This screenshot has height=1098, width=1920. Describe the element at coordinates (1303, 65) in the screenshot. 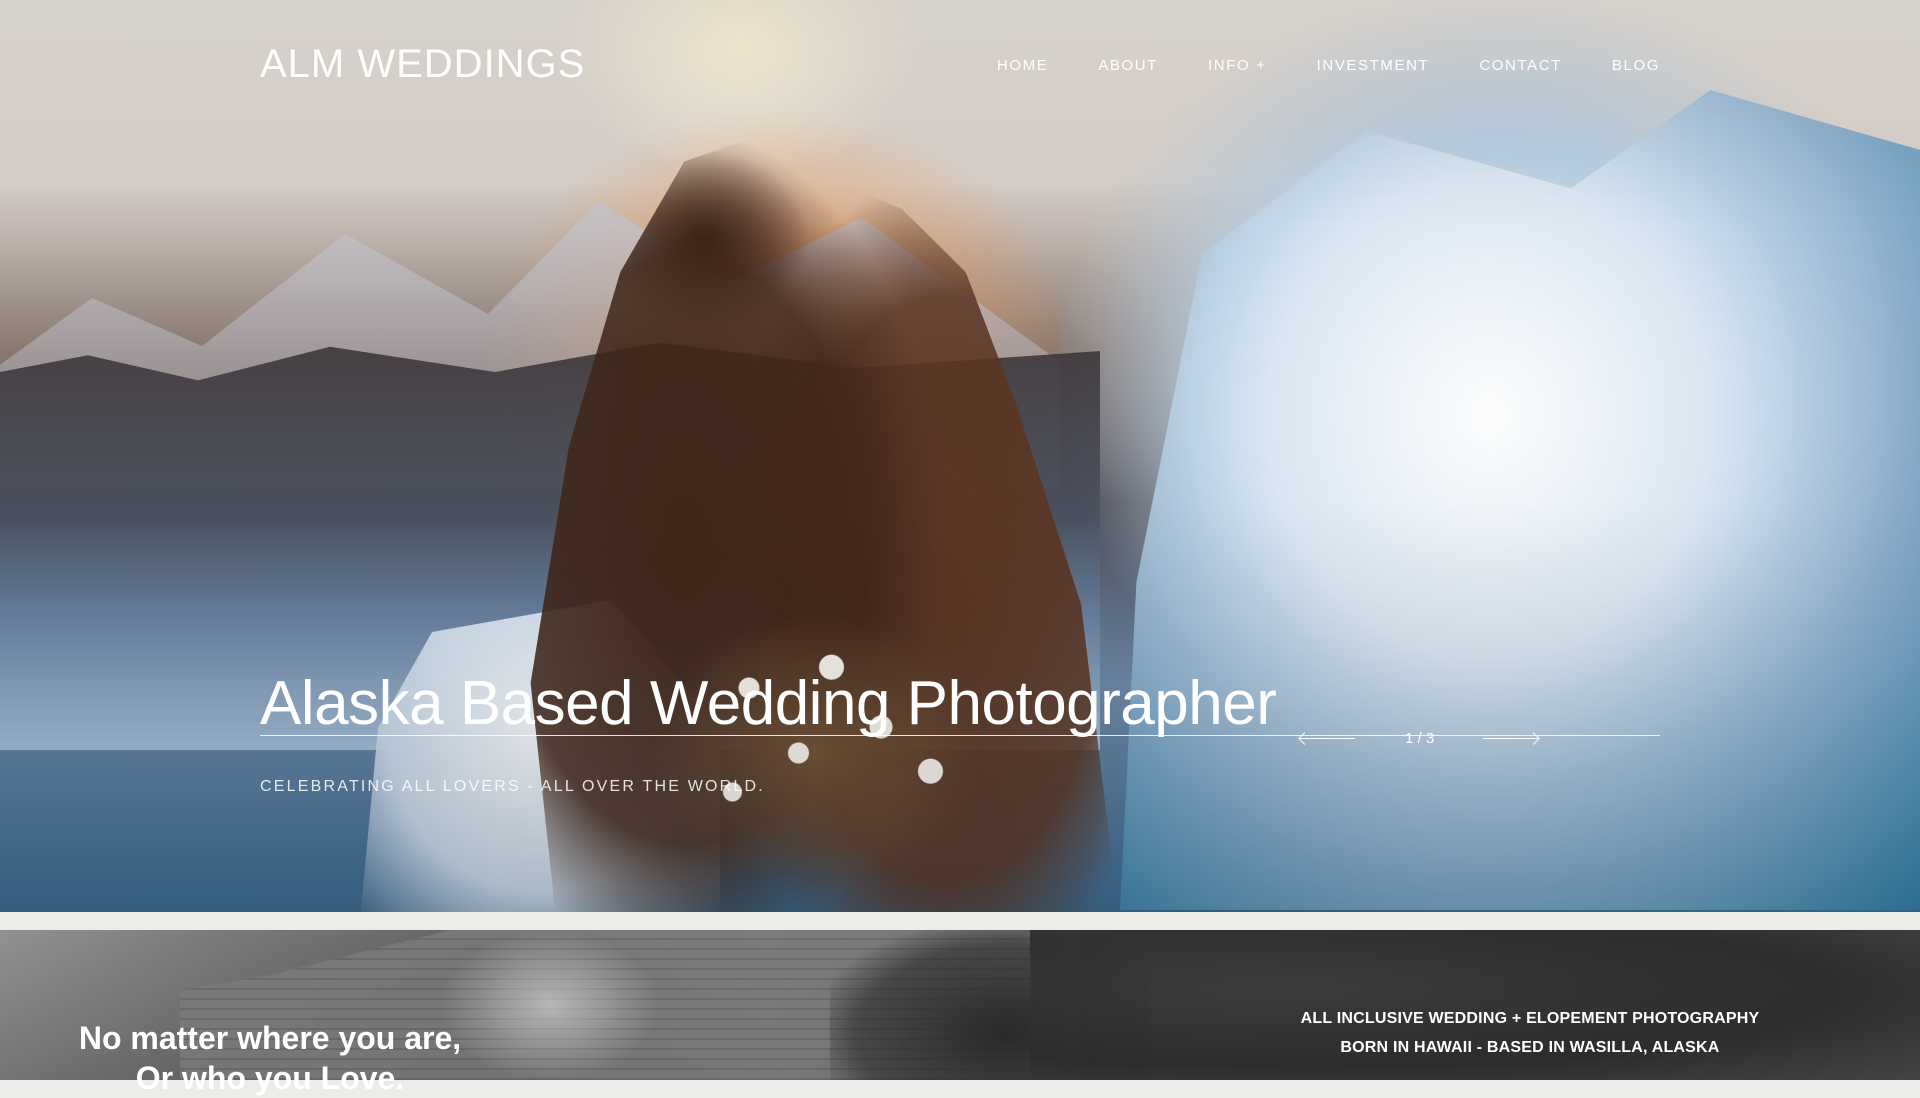

I see `main-nav: HOME ABOUT INFO + INVESTMENT CONTACT BLOG` at that location.